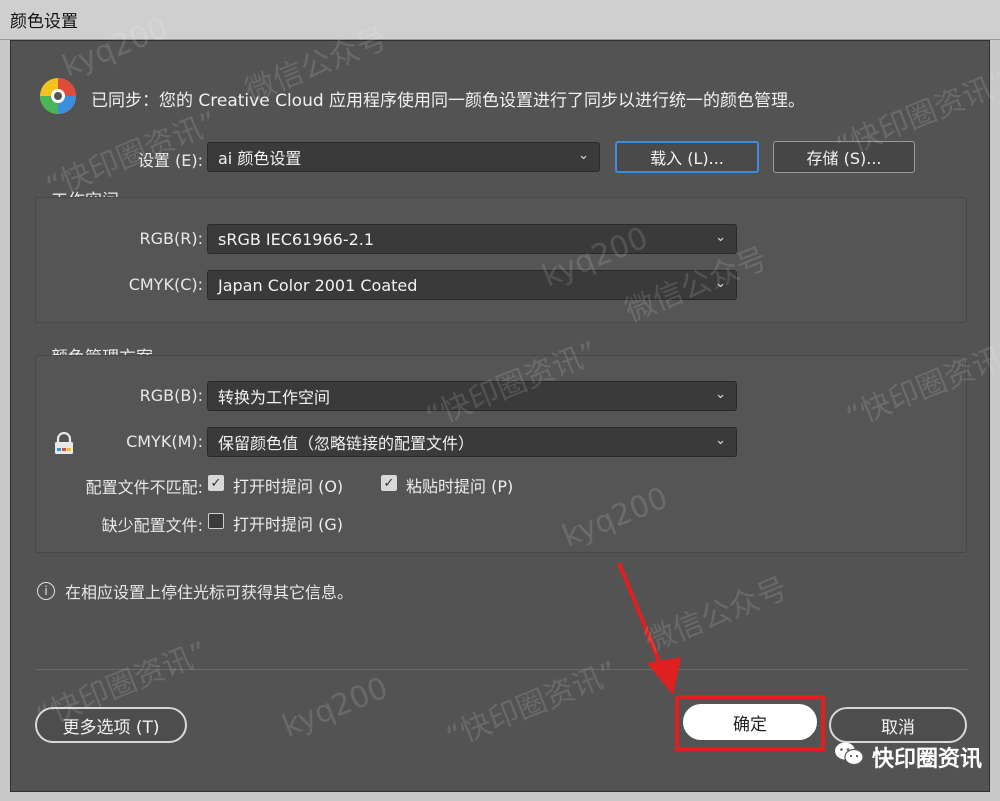 The image size is (1000, 801). I want to click on policy-cmyk-select: 保留颜色值（忽略链接的配置文件） ⌄, so click(472, 442).